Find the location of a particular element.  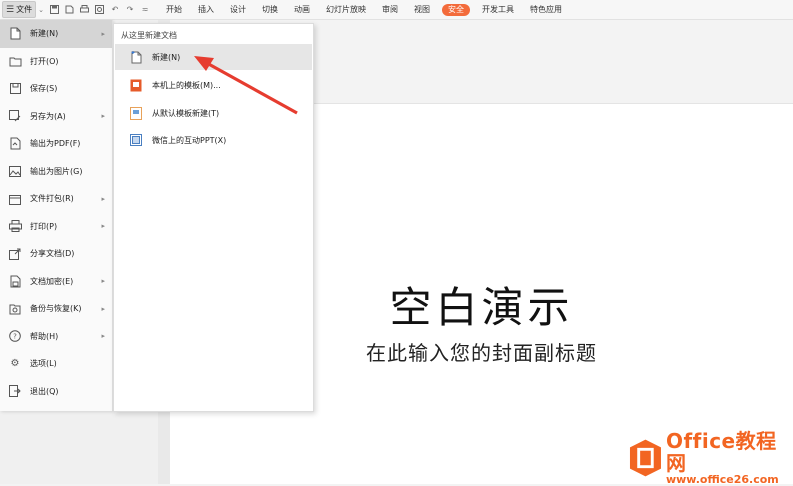

watermark-title: Office教程网 is located at coordinates (721, 451).